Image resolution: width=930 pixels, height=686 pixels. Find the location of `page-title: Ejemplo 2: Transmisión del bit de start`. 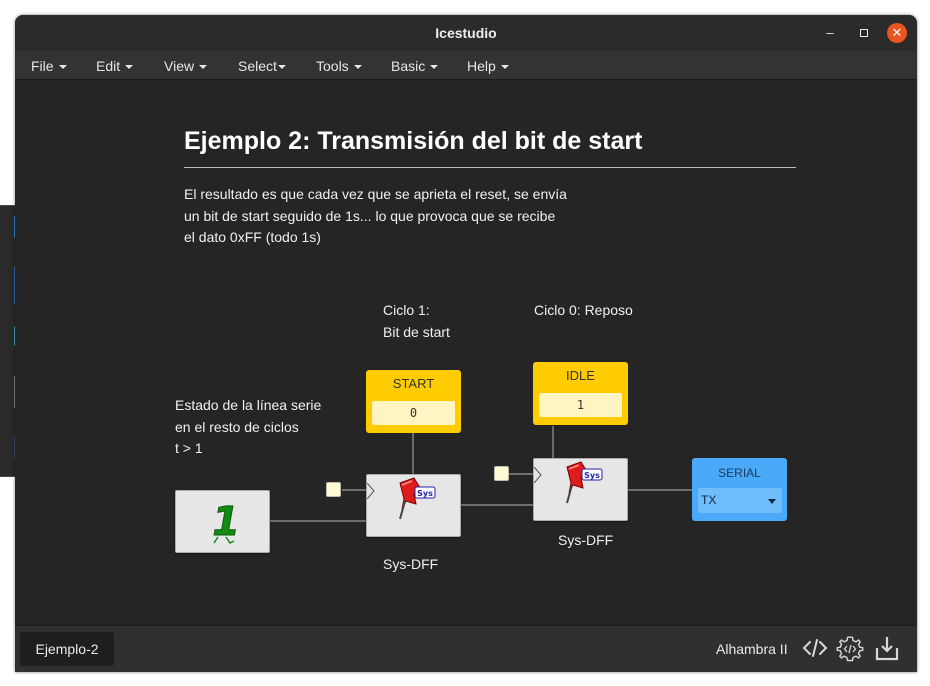

page-title: Ejemplo 2: Transmisión del bit de start is located at coordinates (413, 141).